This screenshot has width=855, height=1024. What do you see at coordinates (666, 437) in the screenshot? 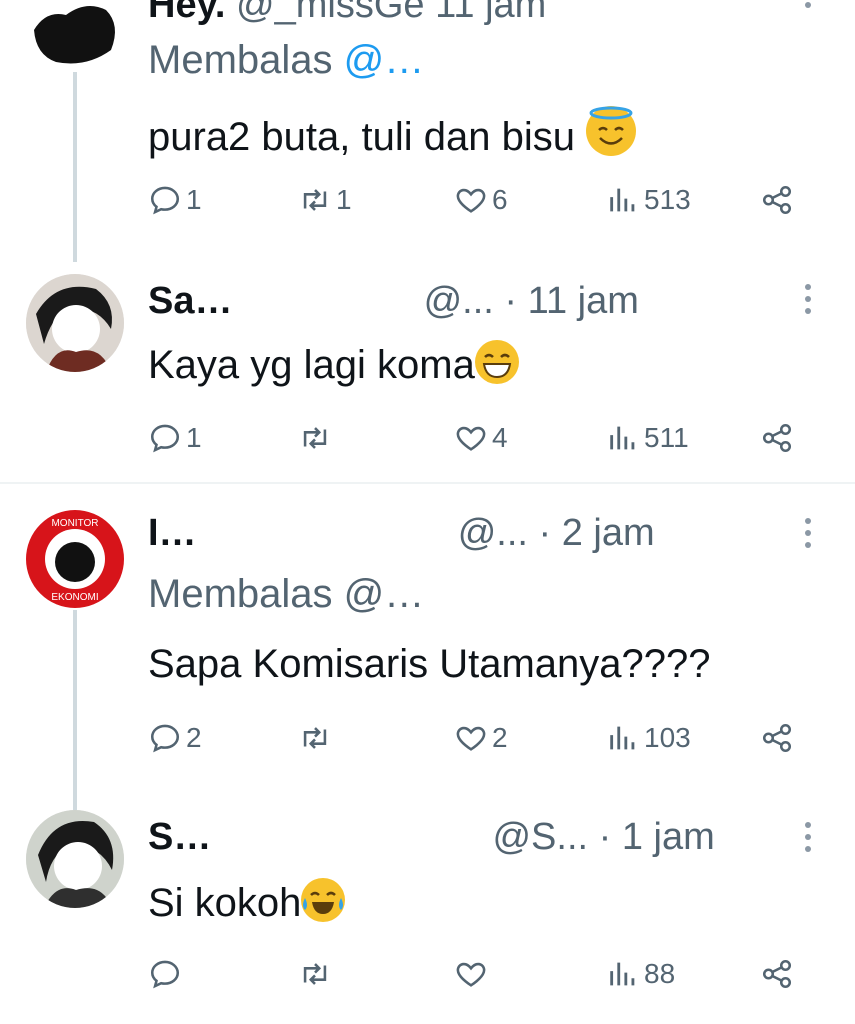
I see `views-count: 511` at bounding box center [666, 437].